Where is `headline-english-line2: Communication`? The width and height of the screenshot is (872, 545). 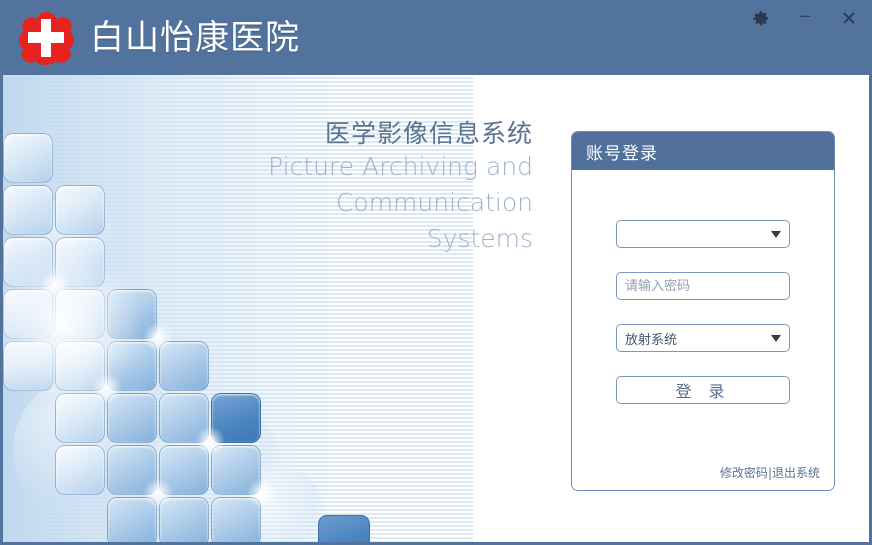 headline-english-line2: Communication is located at coordinates (434, 202).